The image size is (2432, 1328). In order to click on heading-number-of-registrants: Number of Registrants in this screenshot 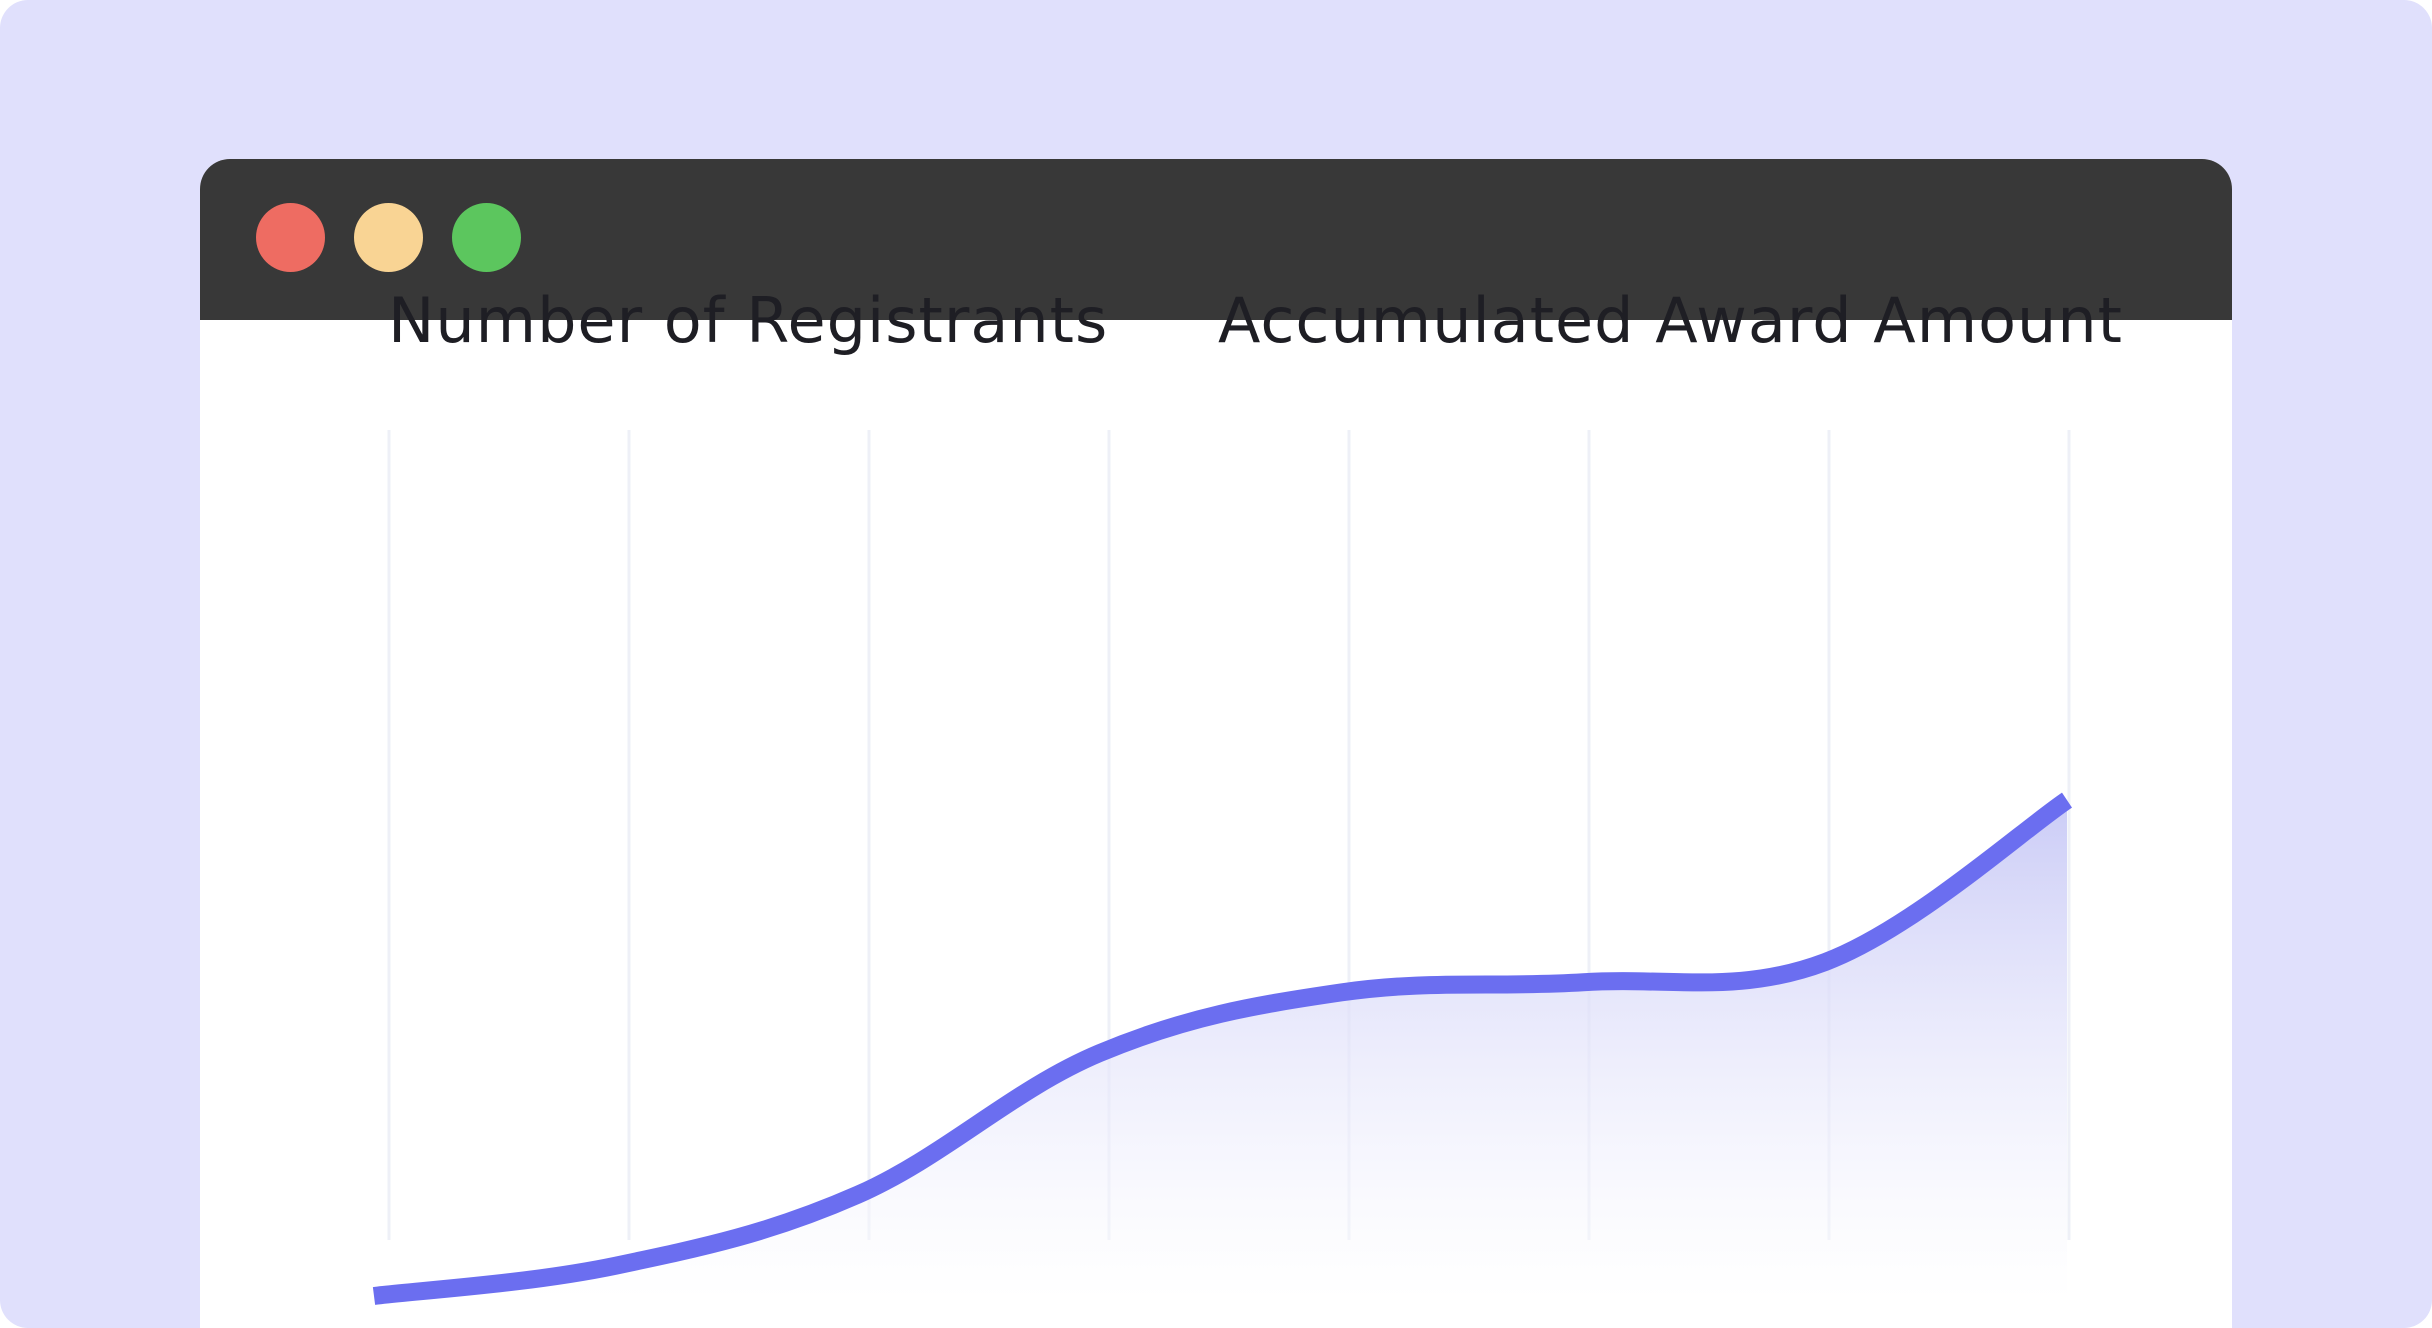, I will do `click(748, 320)`.